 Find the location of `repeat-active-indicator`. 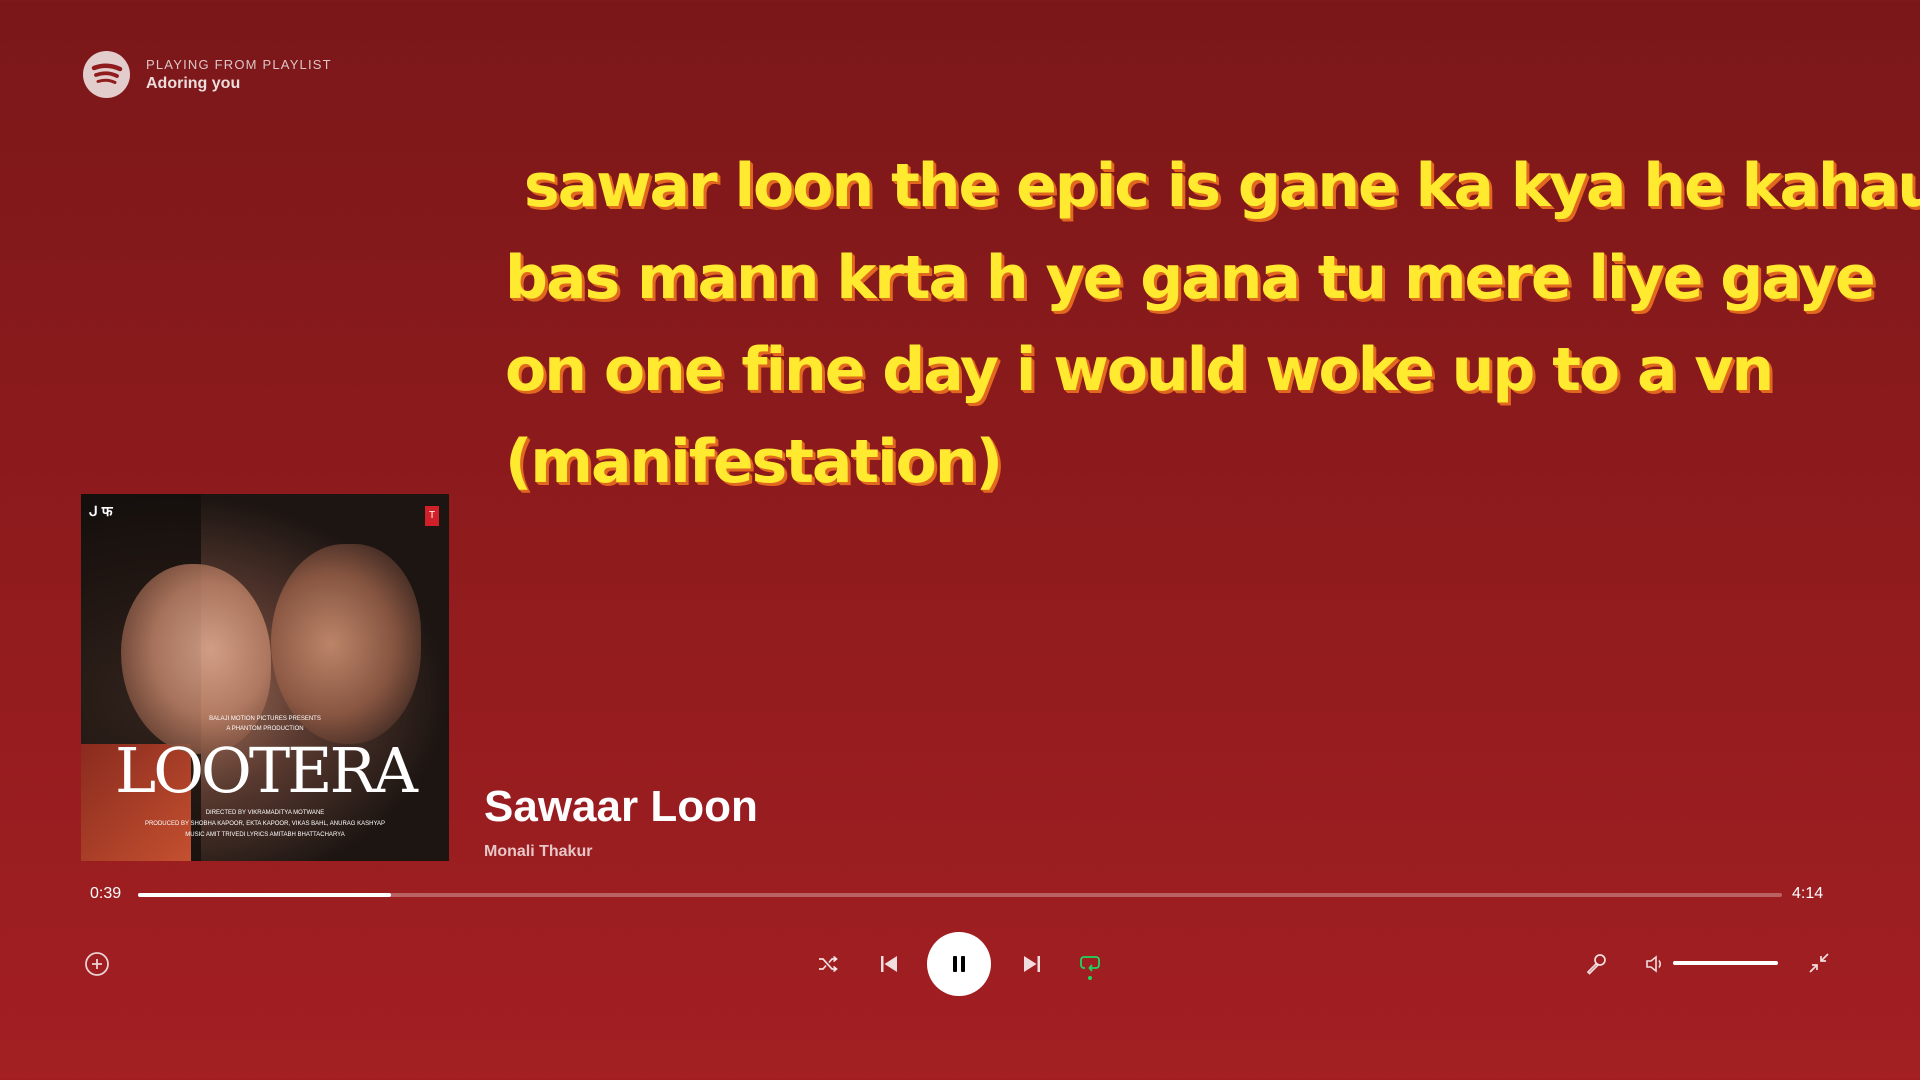

repeat-active-indicator is located at coordinates (1090, 978).